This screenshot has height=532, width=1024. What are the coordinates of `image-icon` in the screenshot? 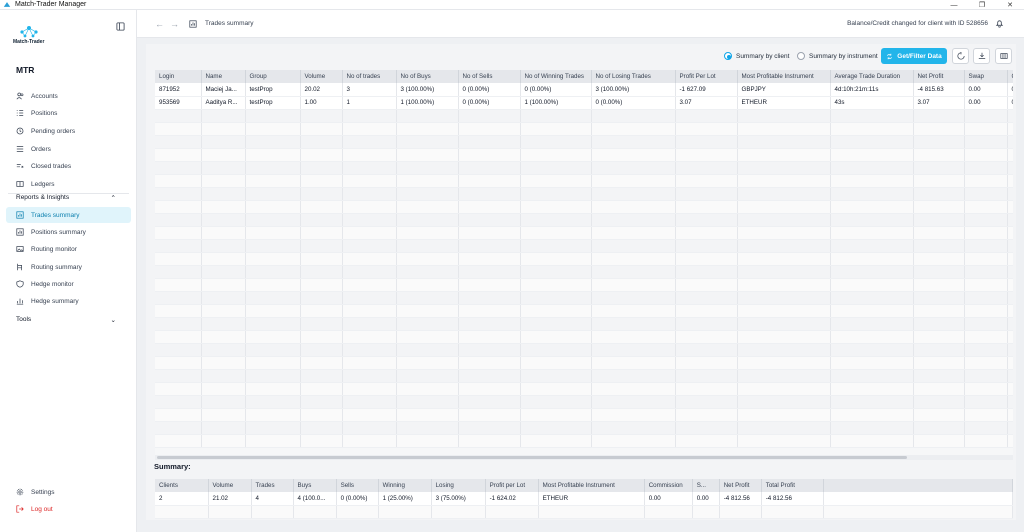 It's located at (20, 249).